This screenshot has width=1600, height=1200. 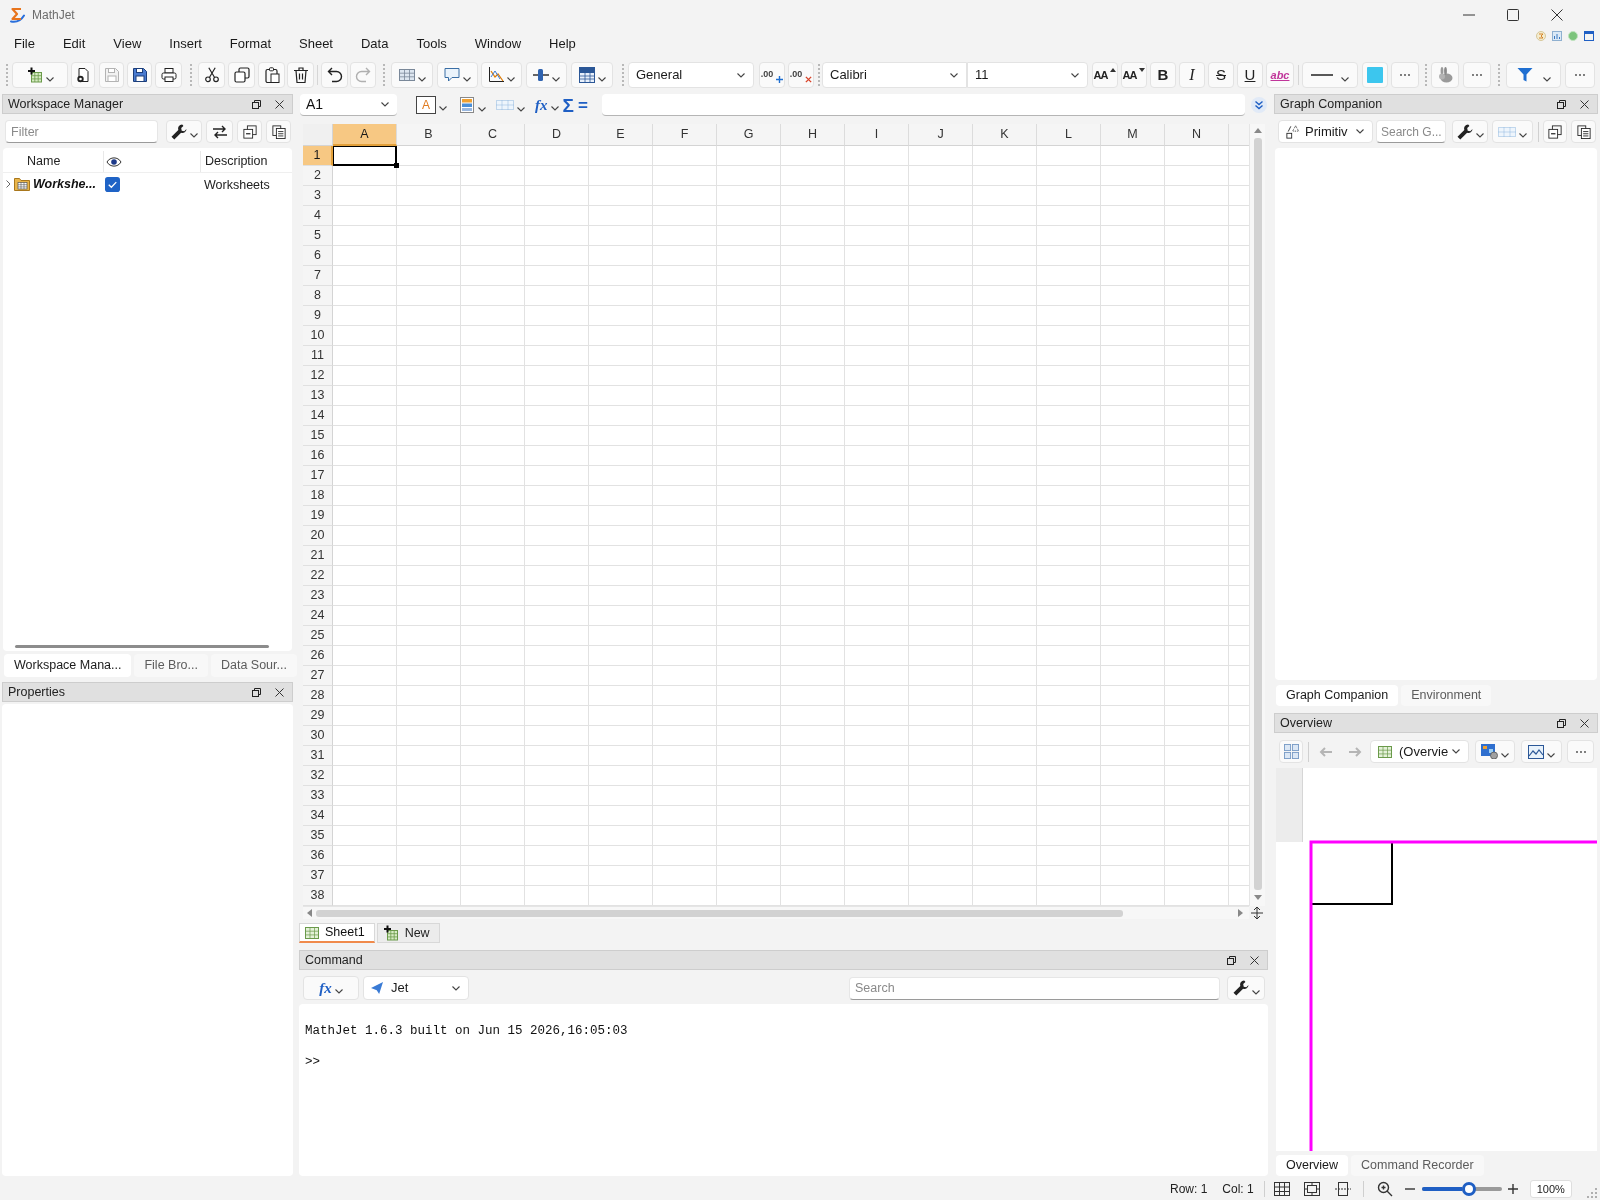 I want to click on column-header: F, so click(x=685, y=135).